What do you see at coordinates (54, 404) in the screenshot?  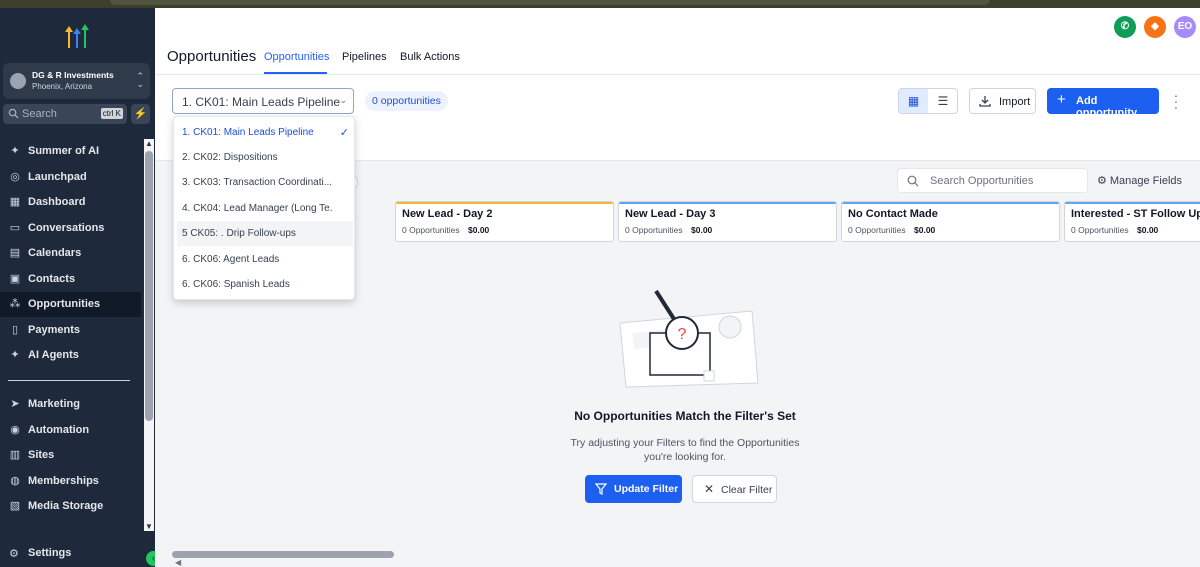 I see `sidebar-item-label: Marketing` at bounding box center [54, 404].